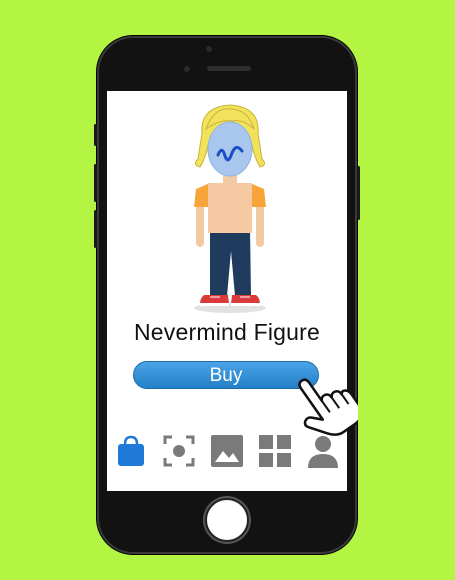  Describe the element at coordinates (227, 520) in the screenshot. I see `home-button` at that location.